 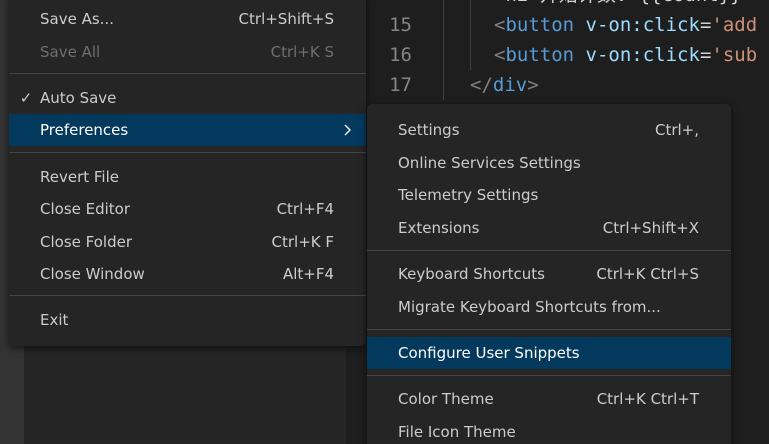 What do you see at coordinates (187, 274) in the screenshot?
I see `menu-item-close-window: Close Window Alt+F4` at bounding box center [187, 274].